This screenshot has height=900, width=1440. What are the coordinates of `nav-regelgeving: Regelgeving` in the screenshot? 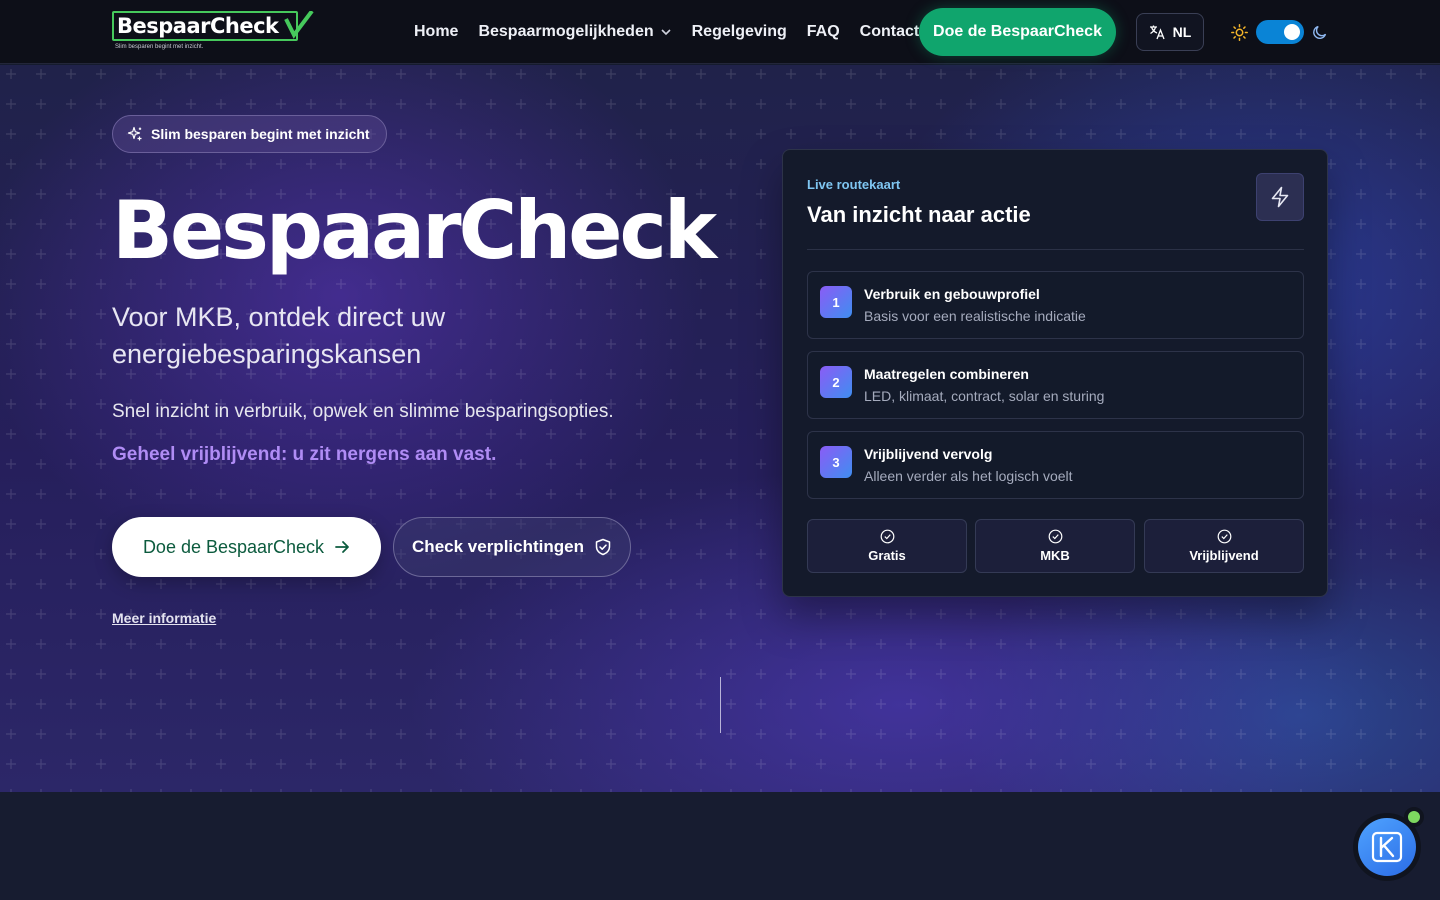 It's located at (739, 32).